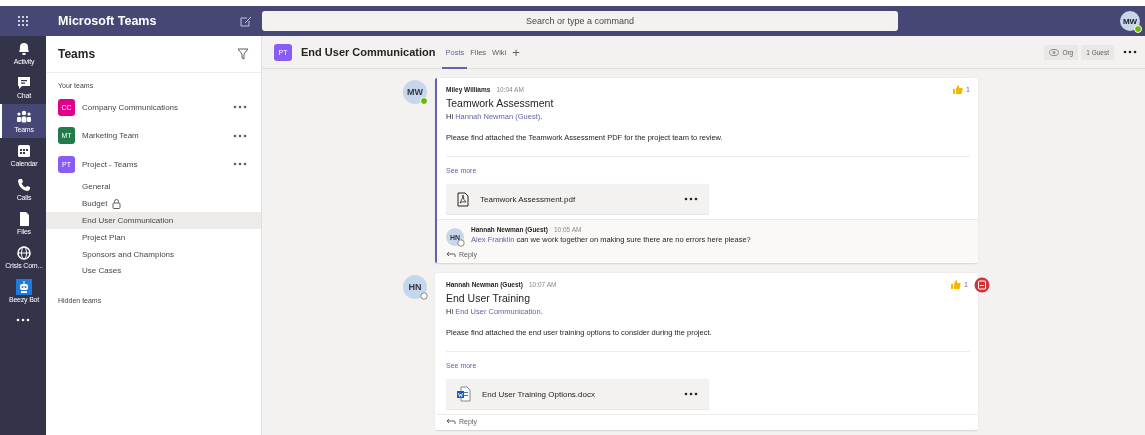 The width and height of the screenshot is (1145, 435). What do you see at coordinates (368, 52) in the screenshot?
I see `channel-title: End User Communication` at bounding box center [368, 52].